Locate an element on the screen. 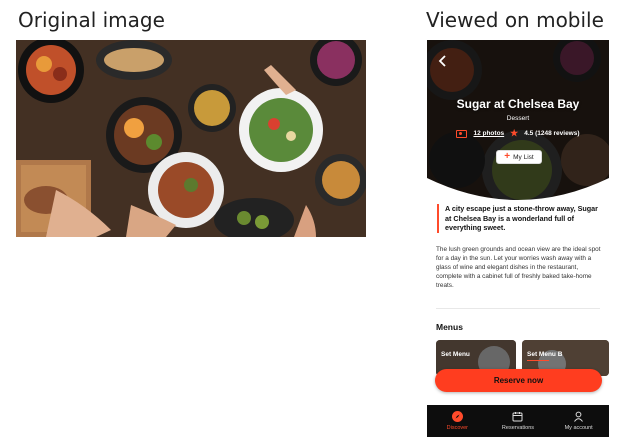  photo-icon is located at coordinates (462, 133).